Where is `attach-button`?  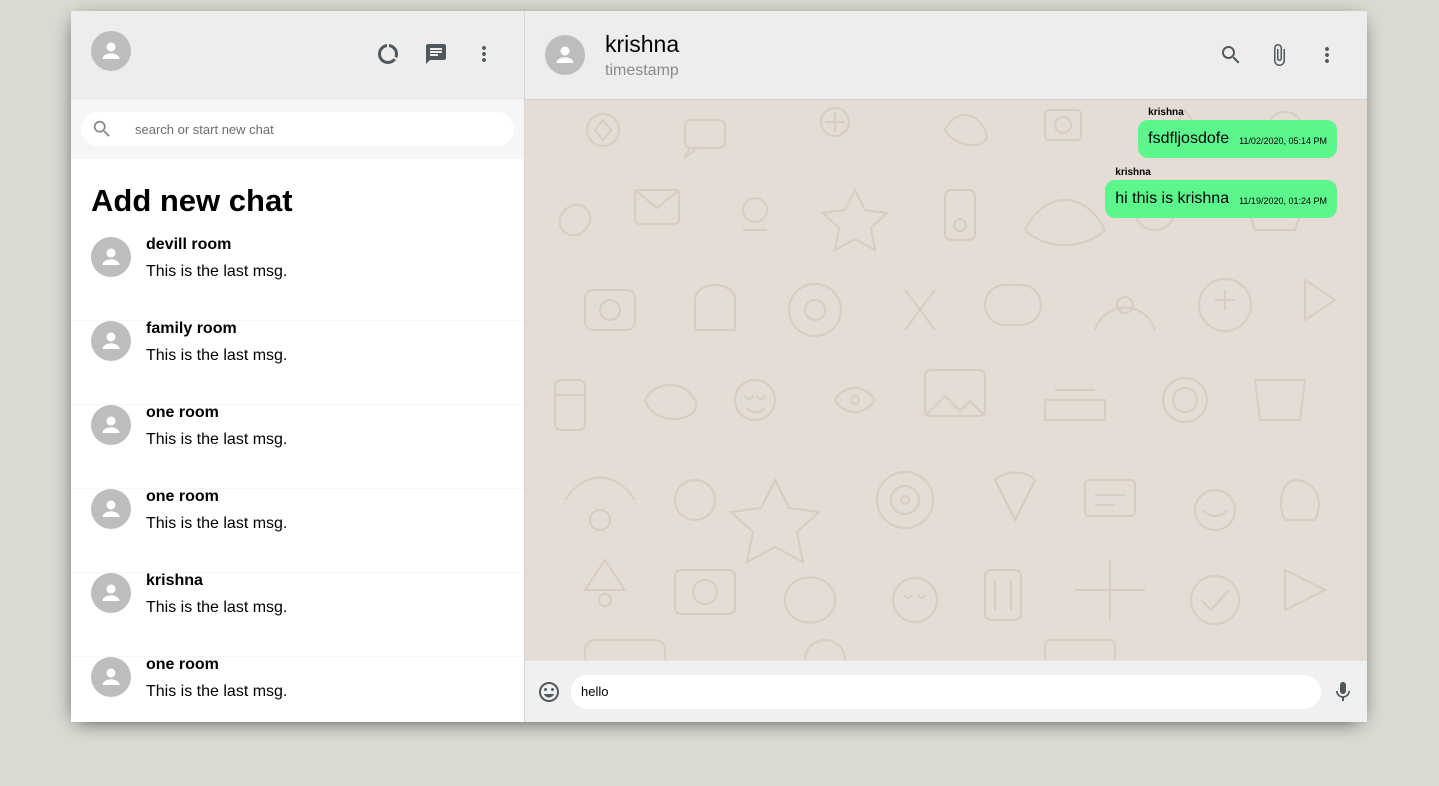
attach-button is located at coordinates (1279, 55).